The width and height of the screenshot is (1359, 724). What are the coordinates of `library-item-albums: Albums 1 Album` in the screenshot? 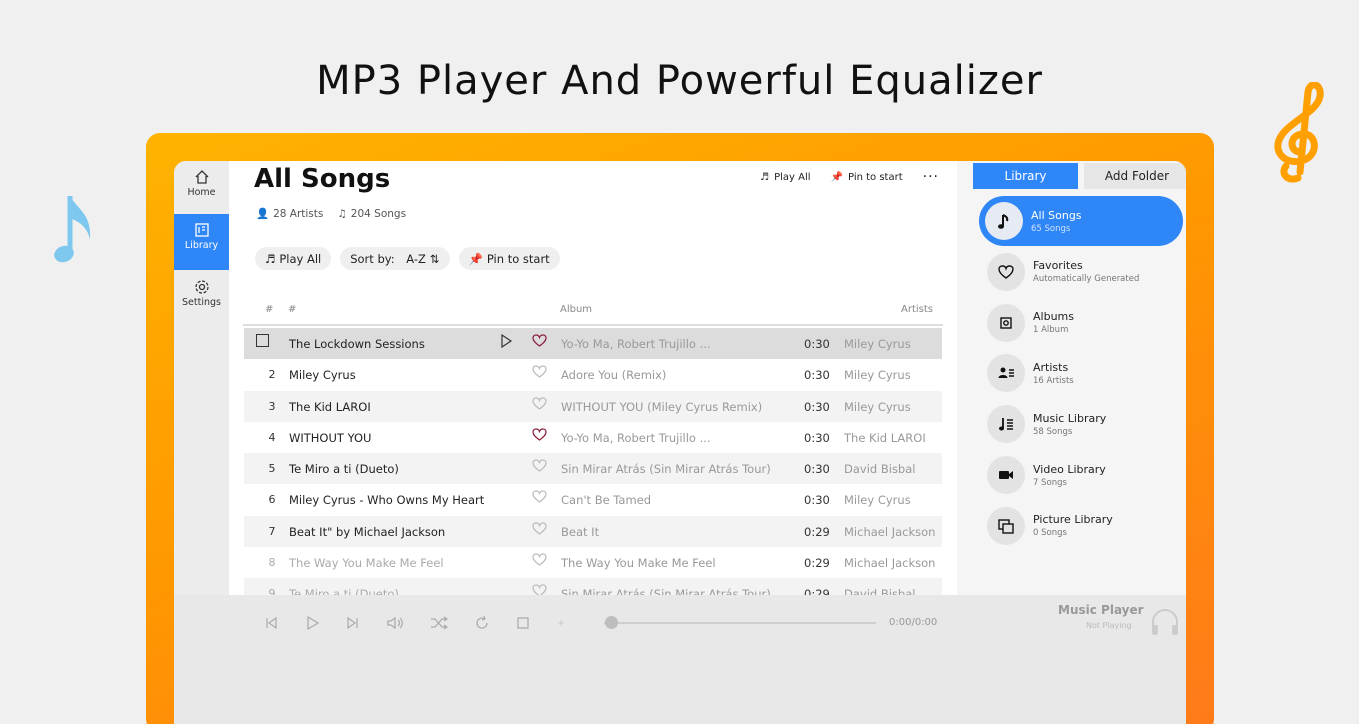 It's located at (1083, 323).